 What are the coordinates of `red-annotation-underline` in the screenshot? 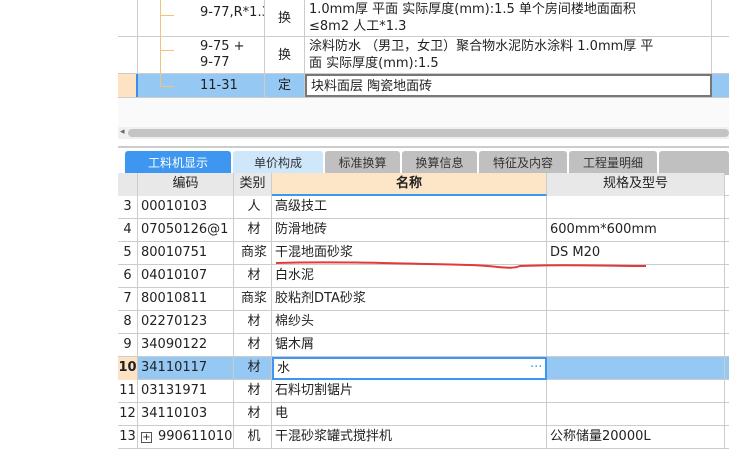 It's located at (461, 265).